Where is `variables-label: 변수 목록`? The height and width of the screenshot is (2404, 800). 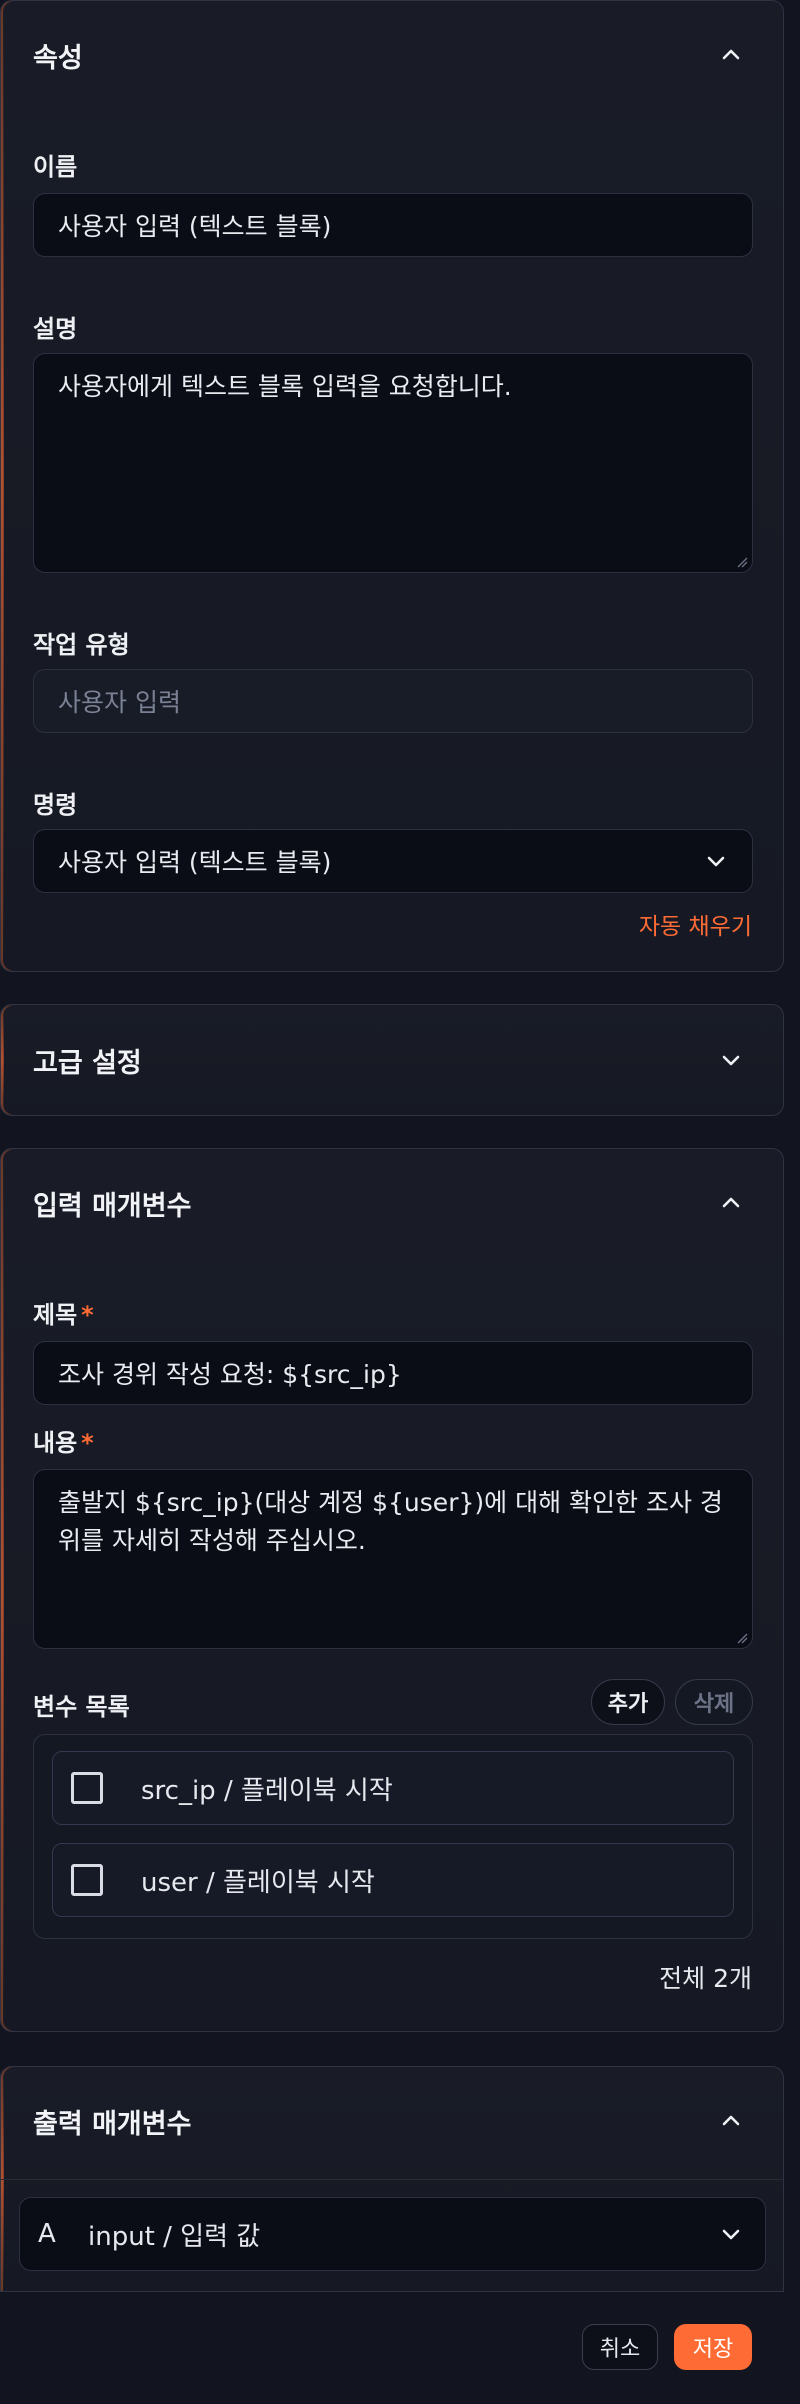 variables-label: 변수 목록 is located at coordinates (81, 1707).